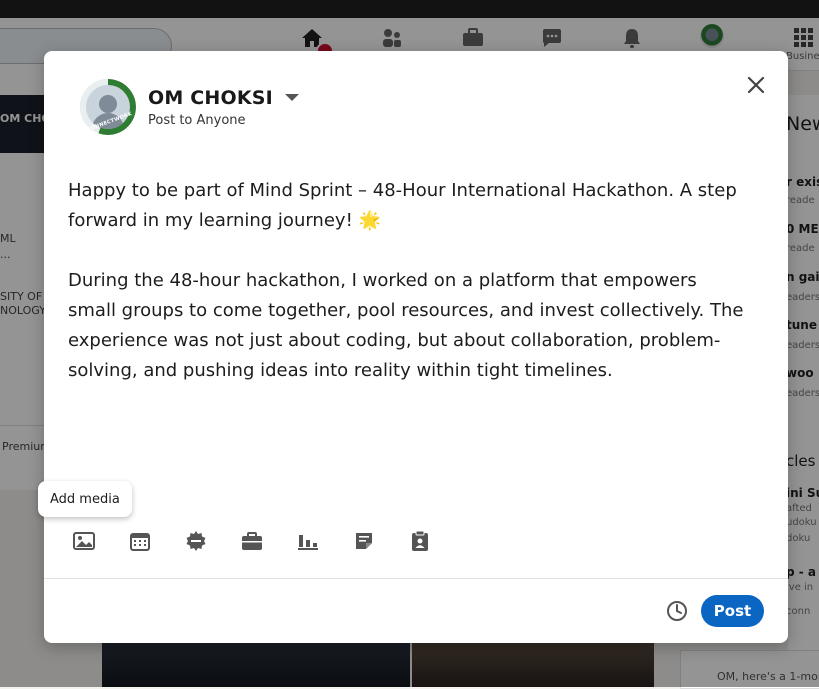 The width and height of the screenshot is (819, 689). What do you see at coordinates (210, 97) in the screenshot?
I see `author-name: OM CHOKSI` at bounding box center [210, 97].